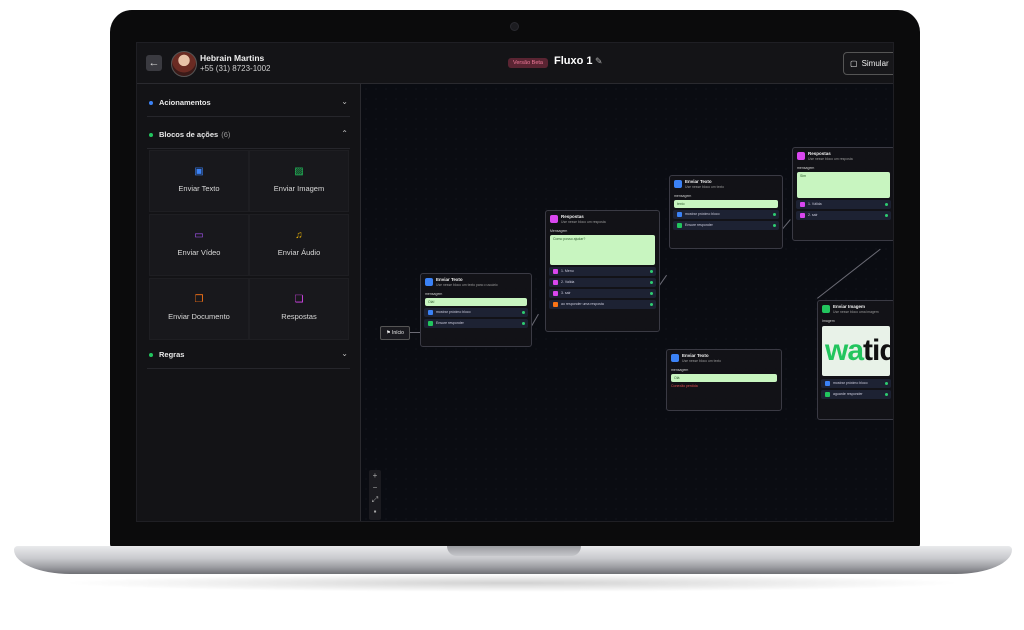 The image size is (1024, 630). What do you see at coordinates (875, 63) in the screenshot?
I see `simulate-label: Simular` at bounding box center [875, 63].